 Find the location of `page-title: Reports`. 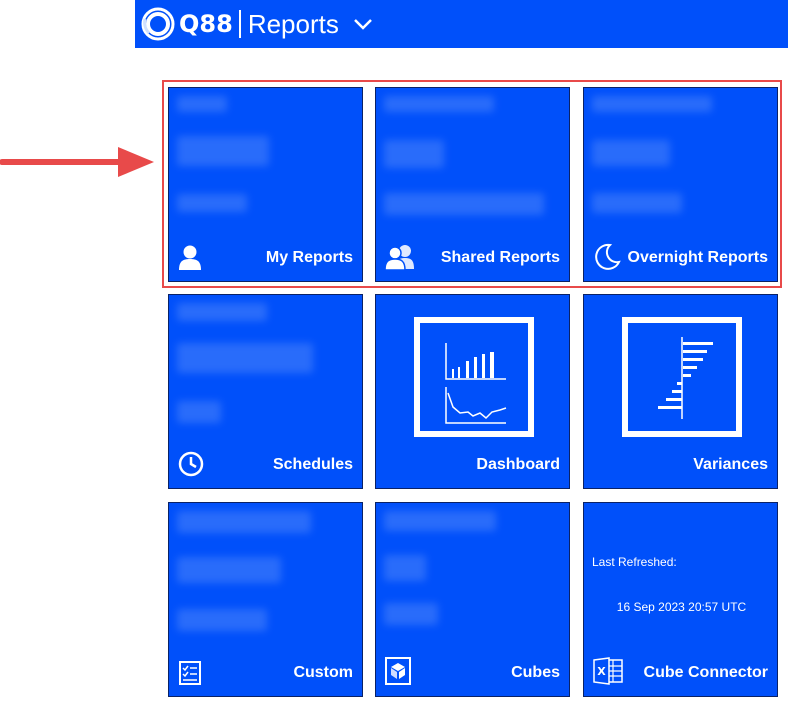

page-title: Reports is located at coordinates (293, 23).